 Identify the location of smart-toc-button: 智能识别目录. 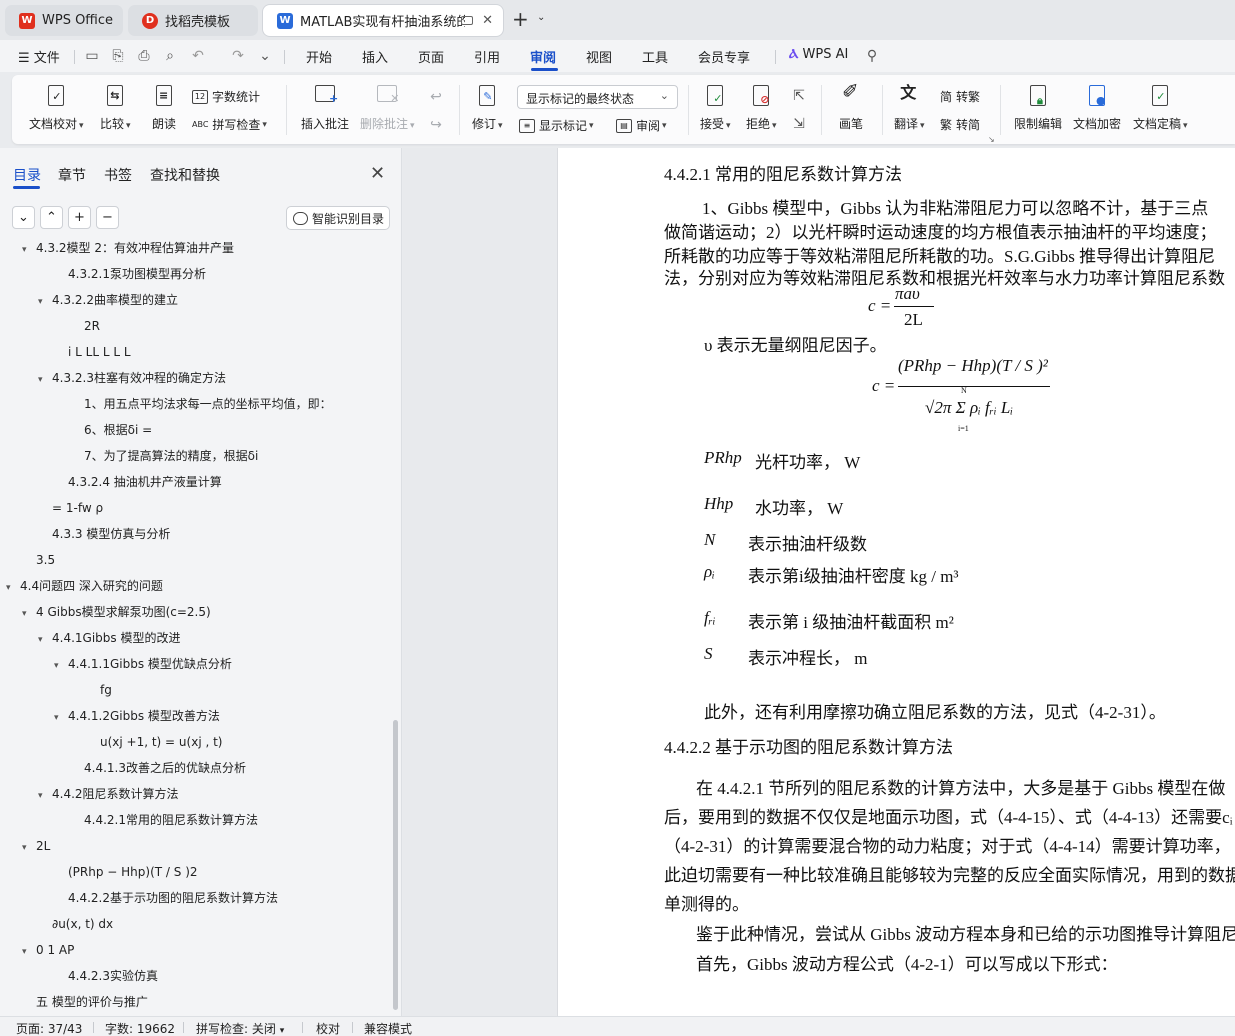
(338, 218).